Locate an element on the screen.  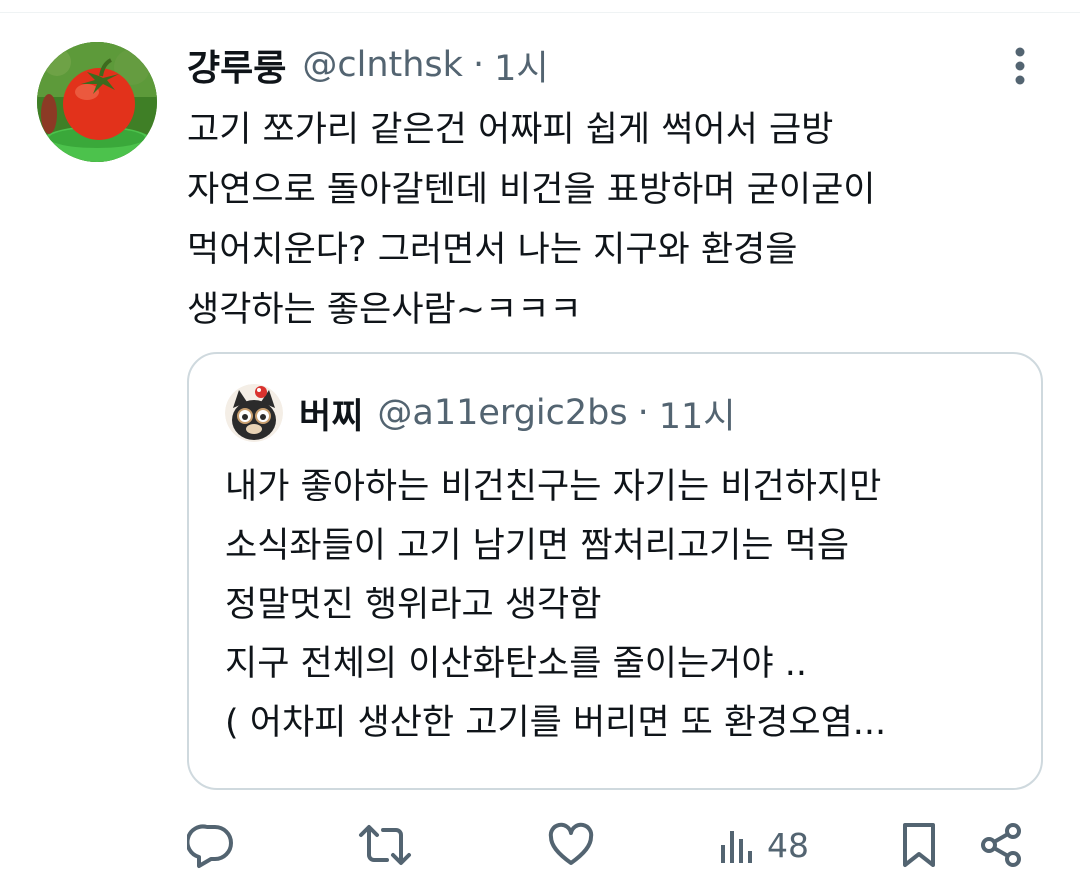
heart-icon is located at coordinates (571, 843).